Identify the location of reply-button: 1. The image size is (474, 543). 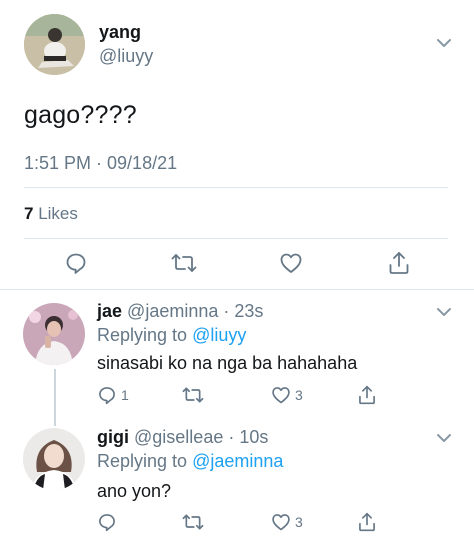
(113, 395).